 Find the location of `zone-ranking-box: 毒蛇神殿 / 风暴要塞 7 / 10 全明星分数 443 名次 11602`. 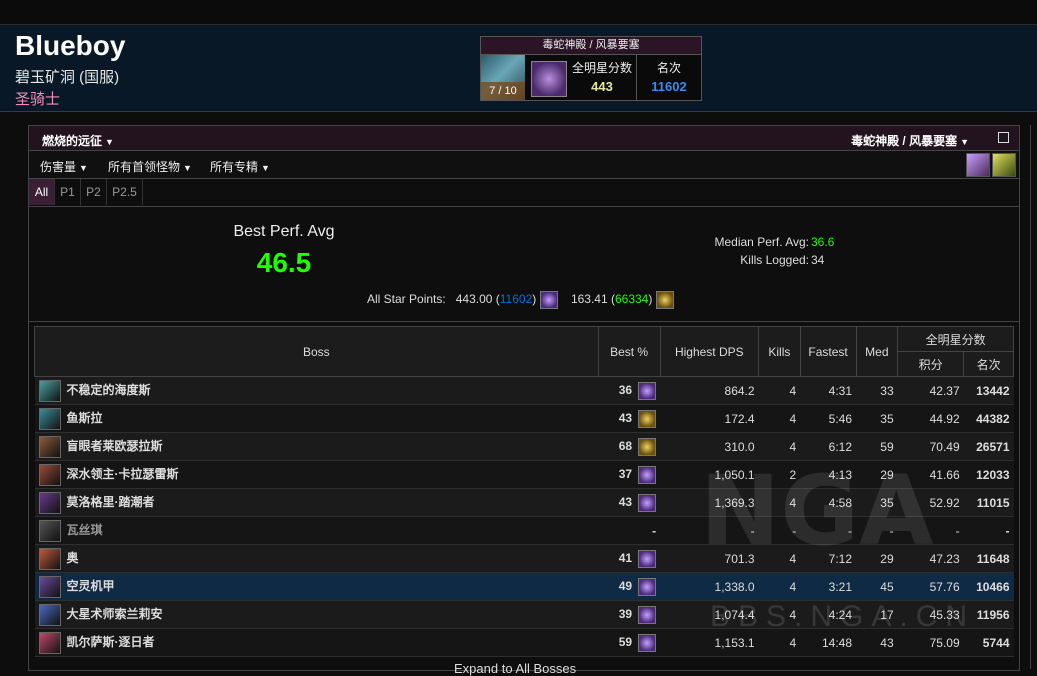

zone-ranking-box: 毒蛇神殿 / 风暴要塞 7 / 10 全明星分数 443 名次 11602 is located at coordinates (591, 68).